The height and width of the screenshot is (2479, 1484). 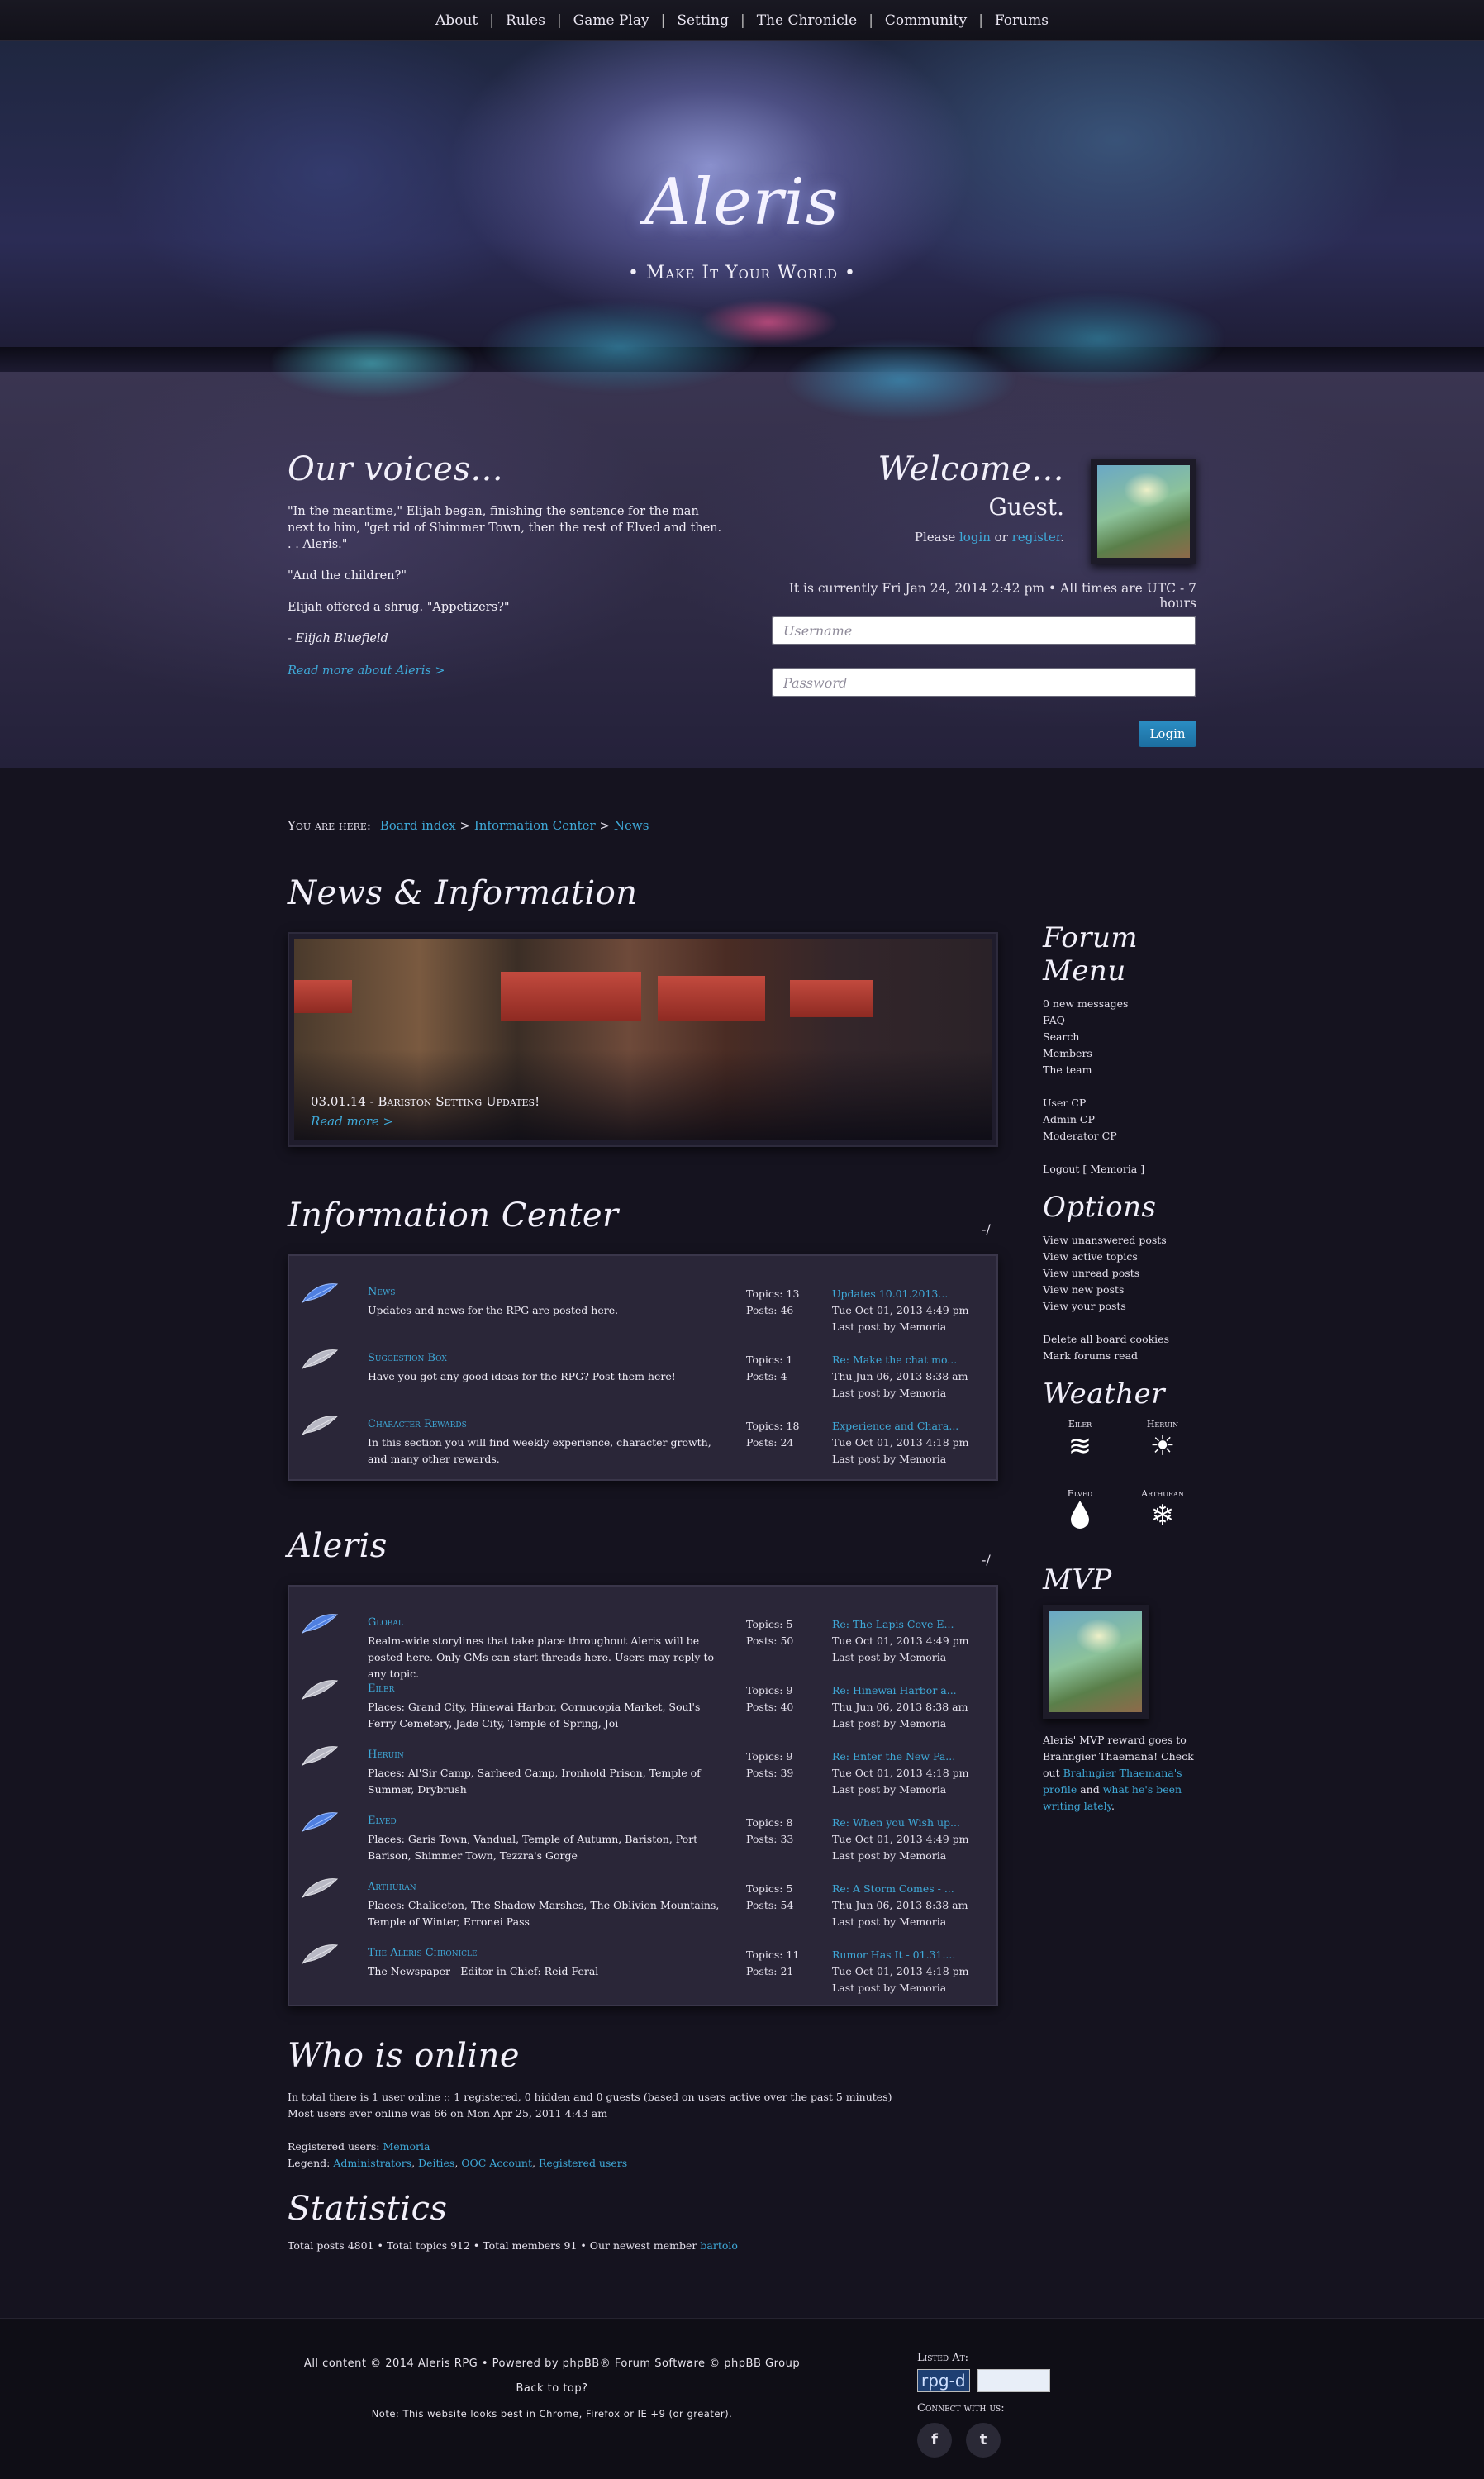 I want to click on menu-admin-cp: Admin CP, so click(x=1125, y=1119).